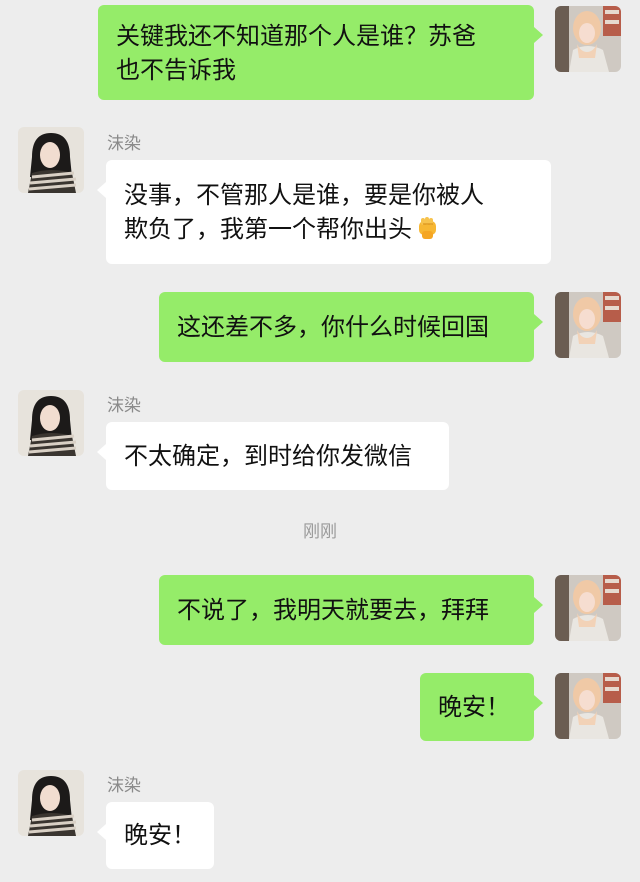 The image size is (640, 882). I want to click on incoming-message-bubble: 不太确定，到时给你发微信, so click(273, 456).